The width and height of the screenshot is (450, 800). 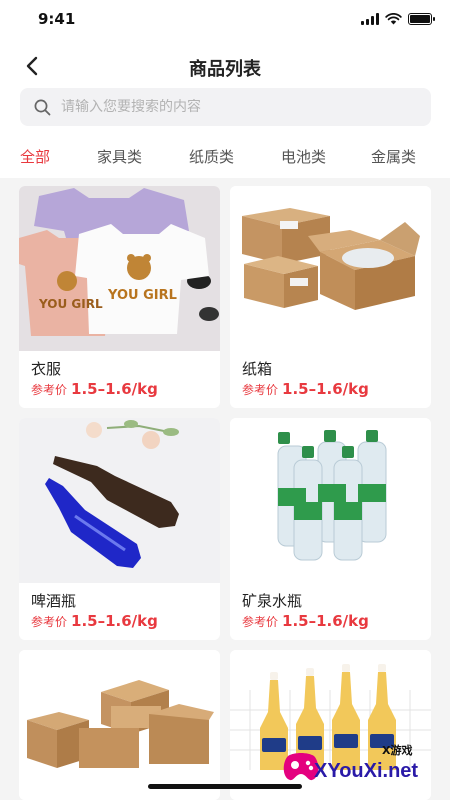 I want to click on product-card-carton: 纸箱 参考价 1.5–1.6/kg, so click(x=330, y=297).